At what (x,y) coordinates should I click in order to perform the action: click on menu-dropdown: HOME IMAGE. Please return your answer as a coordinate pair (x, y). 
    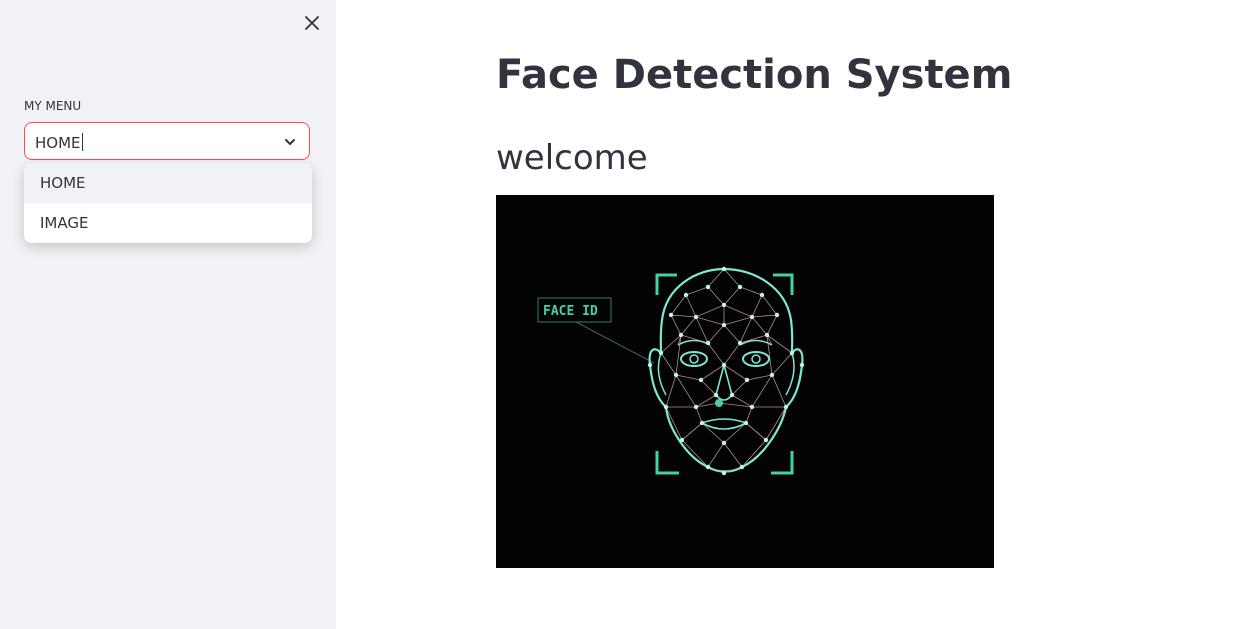
    Looking at the image, I should click on (168, 203).